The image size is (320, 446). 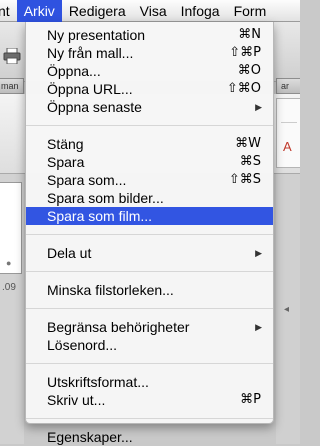 I want to click on ribbon-tab-right: ar, so click(x=288, y=86).